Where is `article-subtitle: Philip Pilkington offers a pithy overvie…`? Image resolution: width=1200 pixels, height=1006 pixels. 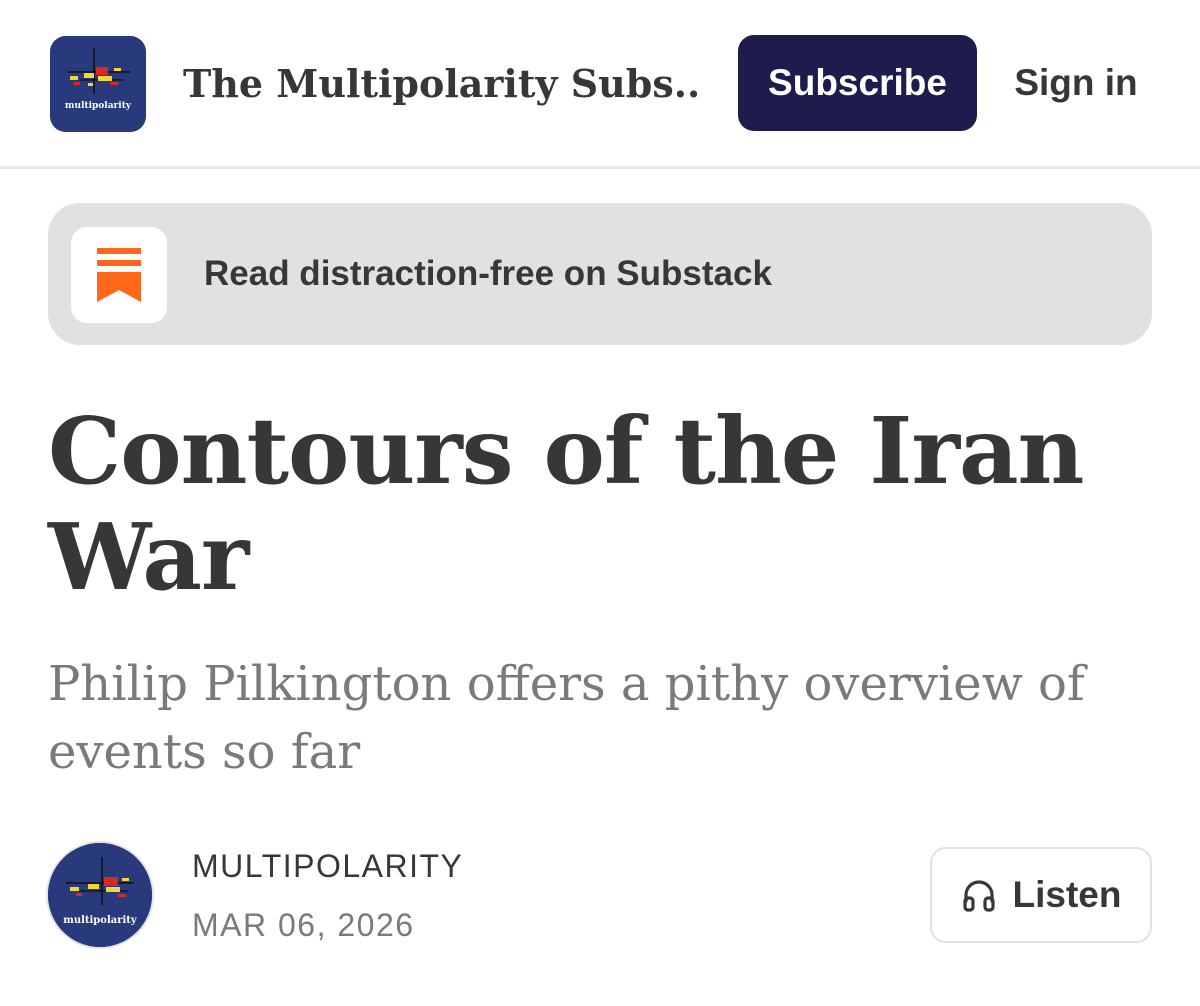 article-subtitle: Philip Pilkington offers a pithy overvie… is located at coordinates (566, 718).